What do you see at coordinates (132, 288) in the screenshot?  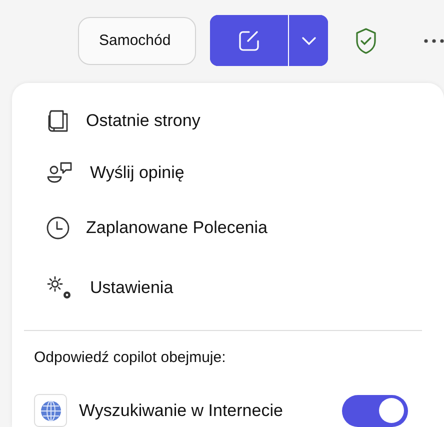 I see `menu-item-label: Ustawienia` at bounding box center [132, 288].